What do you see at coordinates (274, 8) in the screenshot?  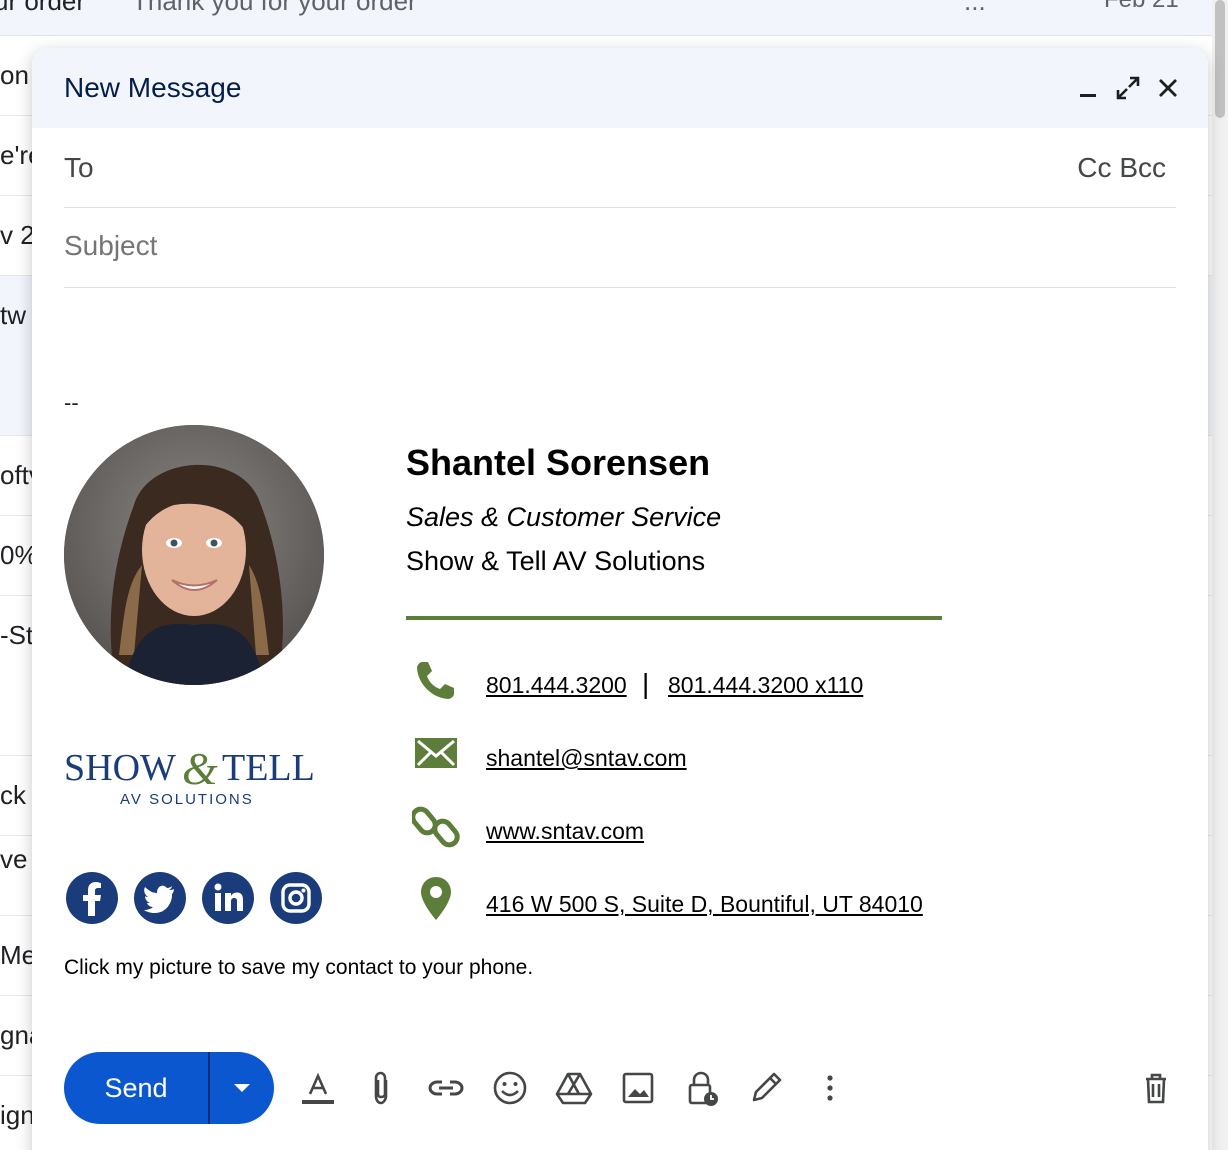 I see `inbox-snippet: Thank you for your order` at bounding box center [274, 8].